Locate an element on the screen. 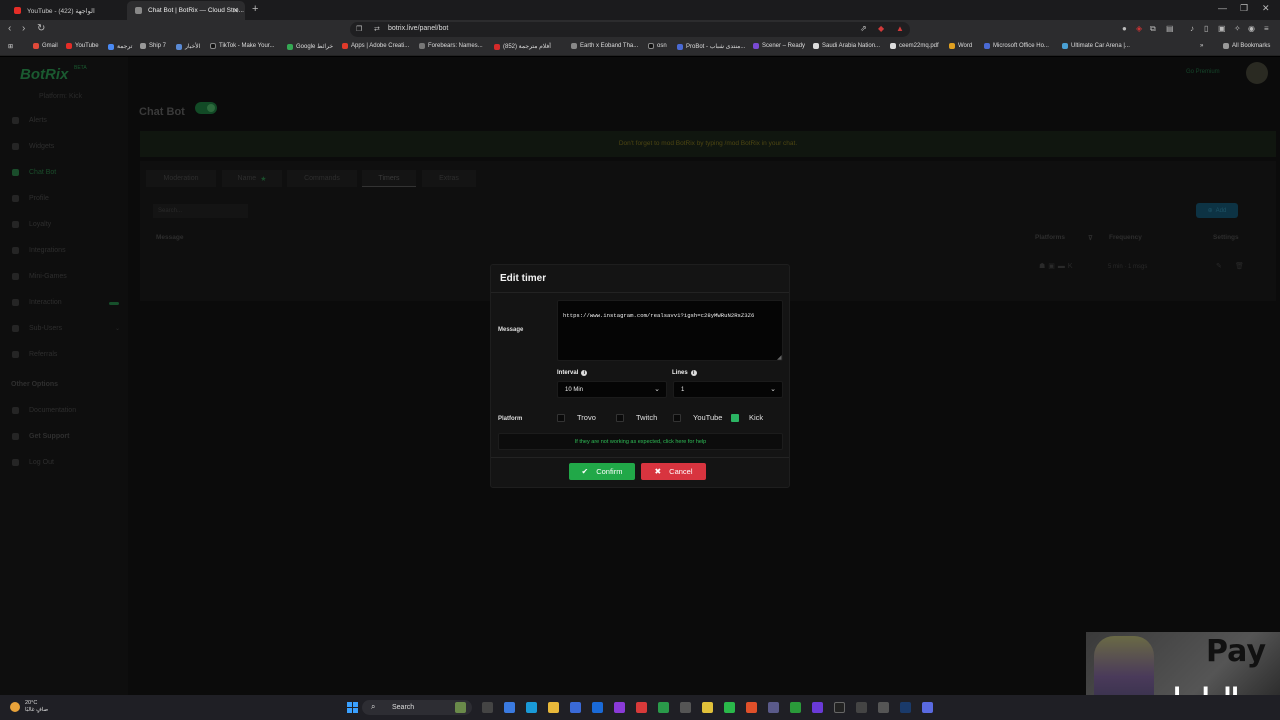 The height and width of the screenshot is (720, 1280). back-icon: ‹ is located at coordinates (9, 28).